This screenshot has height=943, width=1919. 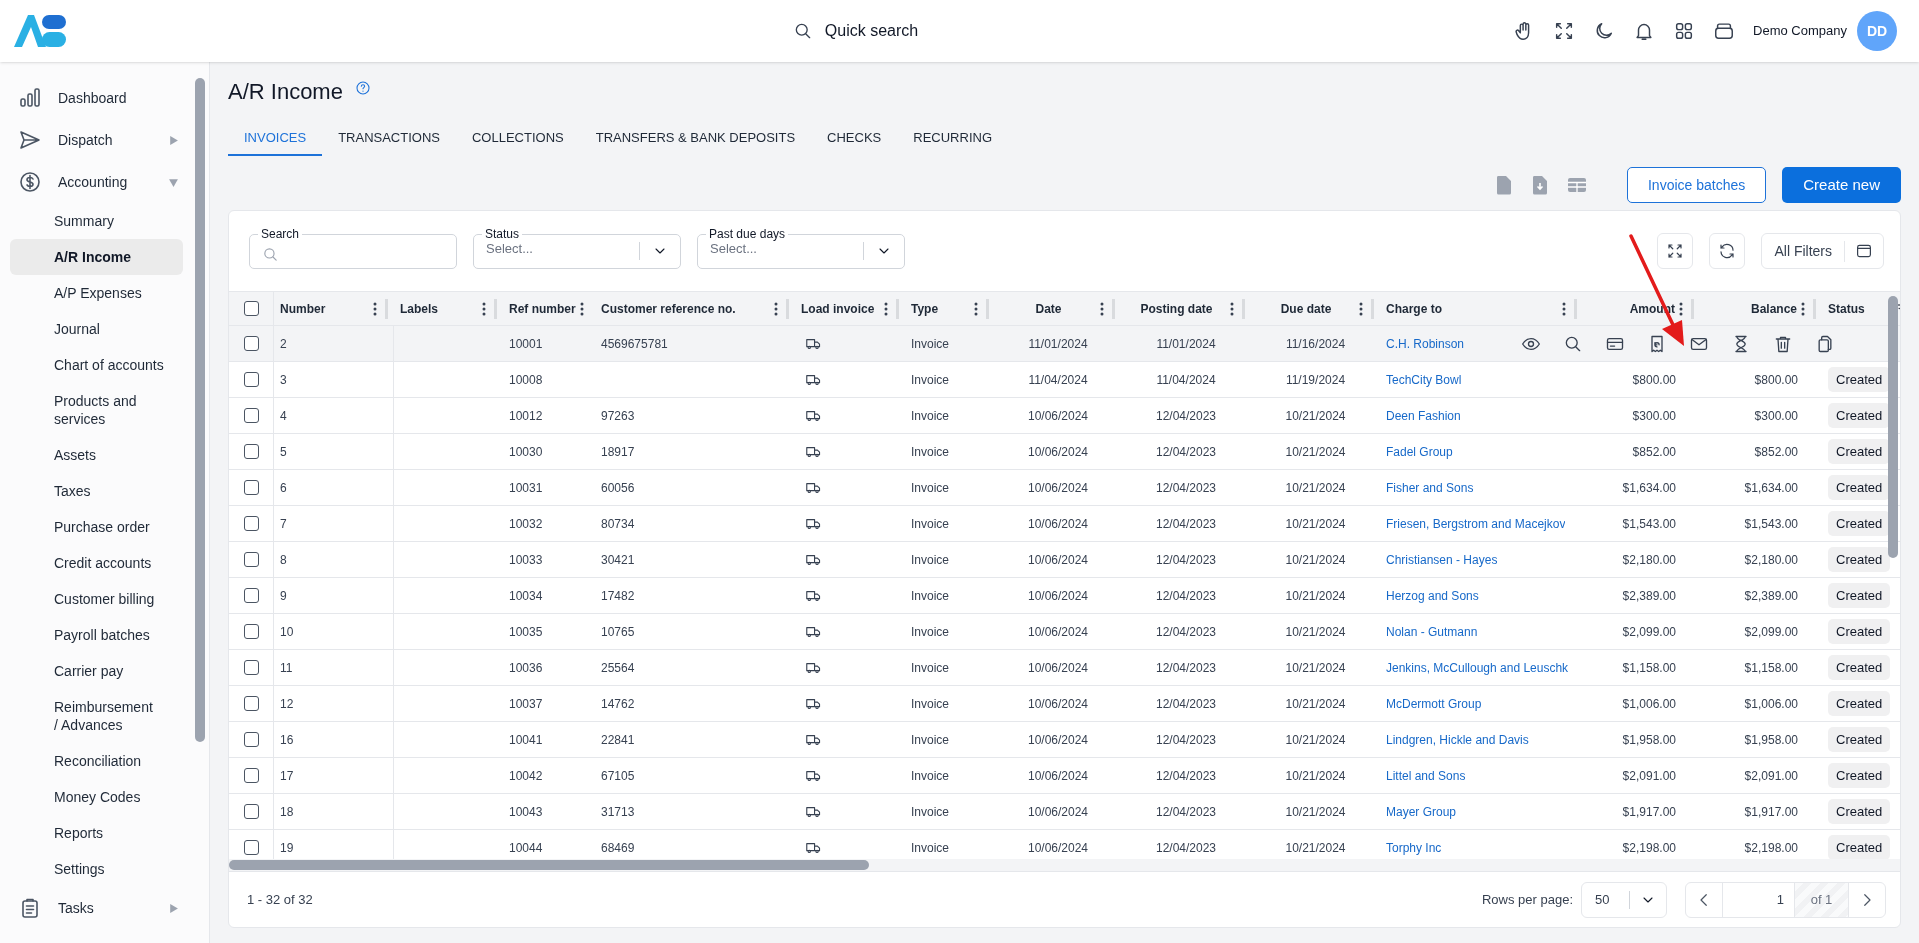 What do you see at coordinates (1064, 416) in the screenshot?
I see `table-row: 4 10012 97263 Invoice 10/06/2024 12/04/2023 10/21/2024 Deen Fashion $300.00 $300.00 Created` at bounding box center [1064, 416].